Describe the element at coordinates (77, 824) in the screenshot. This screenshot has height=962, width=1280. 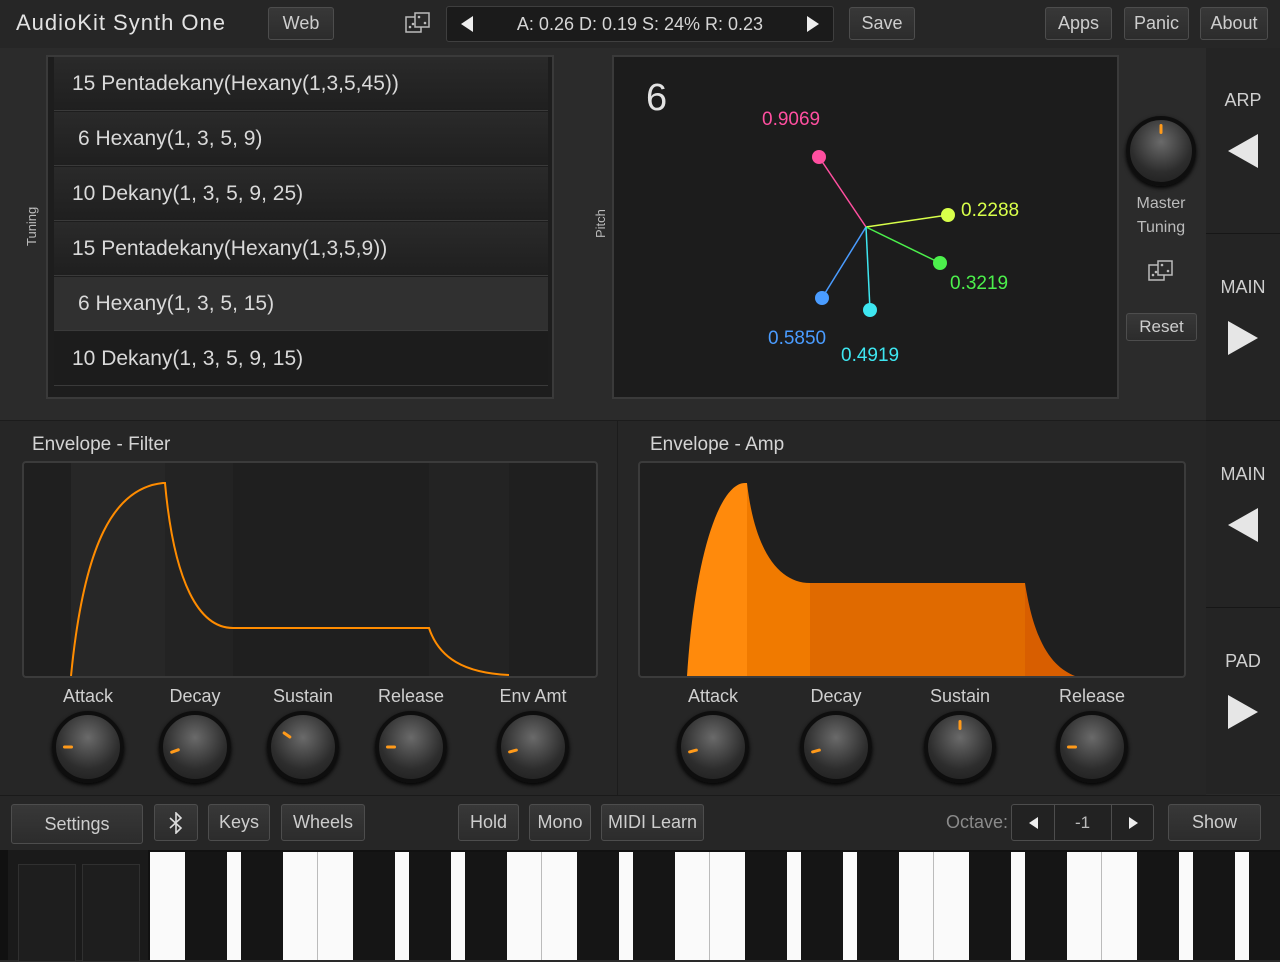
I see `settings-button: Settings` at that location.